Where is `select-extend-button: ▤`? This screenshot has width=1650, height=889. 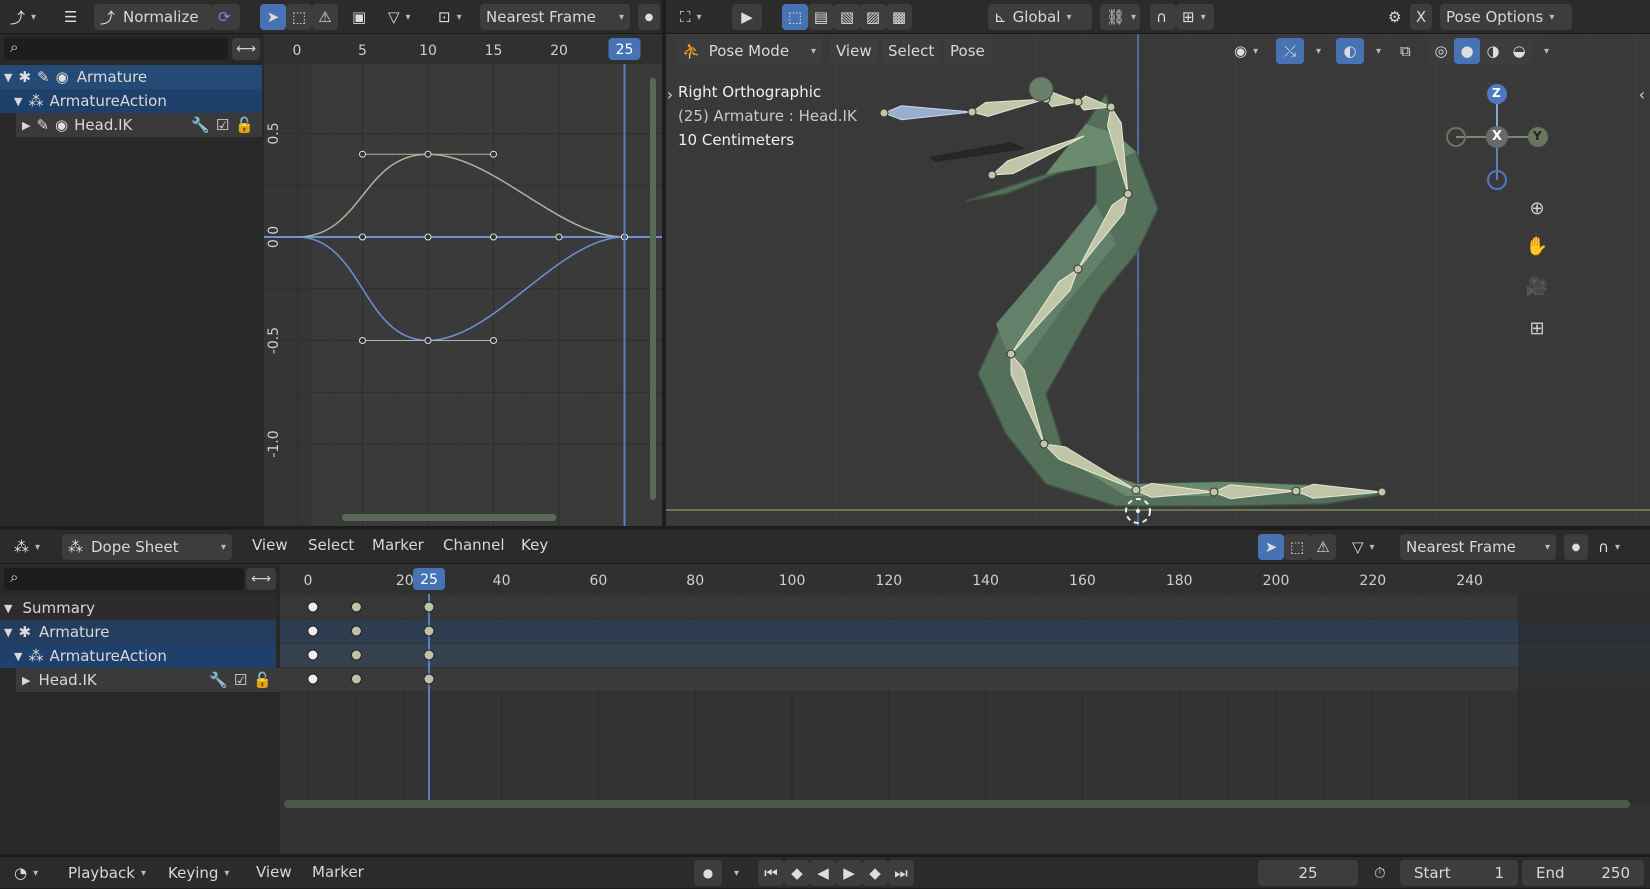
select-extend-button: ▤ is located at coordinates (821, 17).